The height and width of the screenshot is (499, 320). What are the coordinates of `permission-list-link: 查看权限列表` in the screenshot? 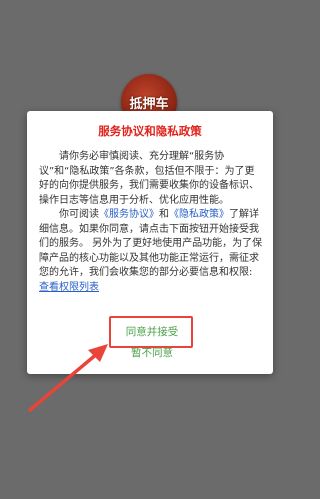 It's located at (69, 287).